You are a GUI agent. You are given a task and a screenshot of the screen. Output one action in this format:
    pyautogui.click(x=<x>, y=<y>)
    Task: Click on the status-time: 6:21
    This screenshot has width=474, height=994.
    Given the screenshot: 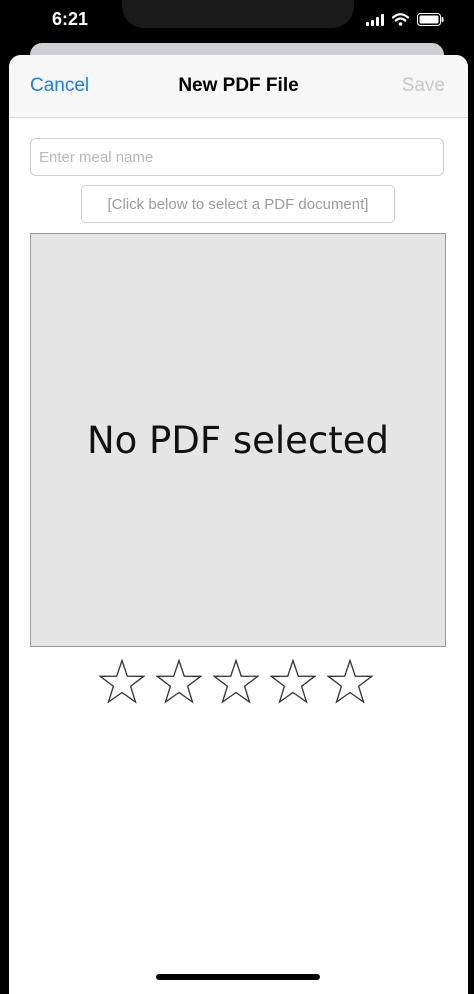 What is the action you would take?
    pyautogui.click(x=70, y=19)
    